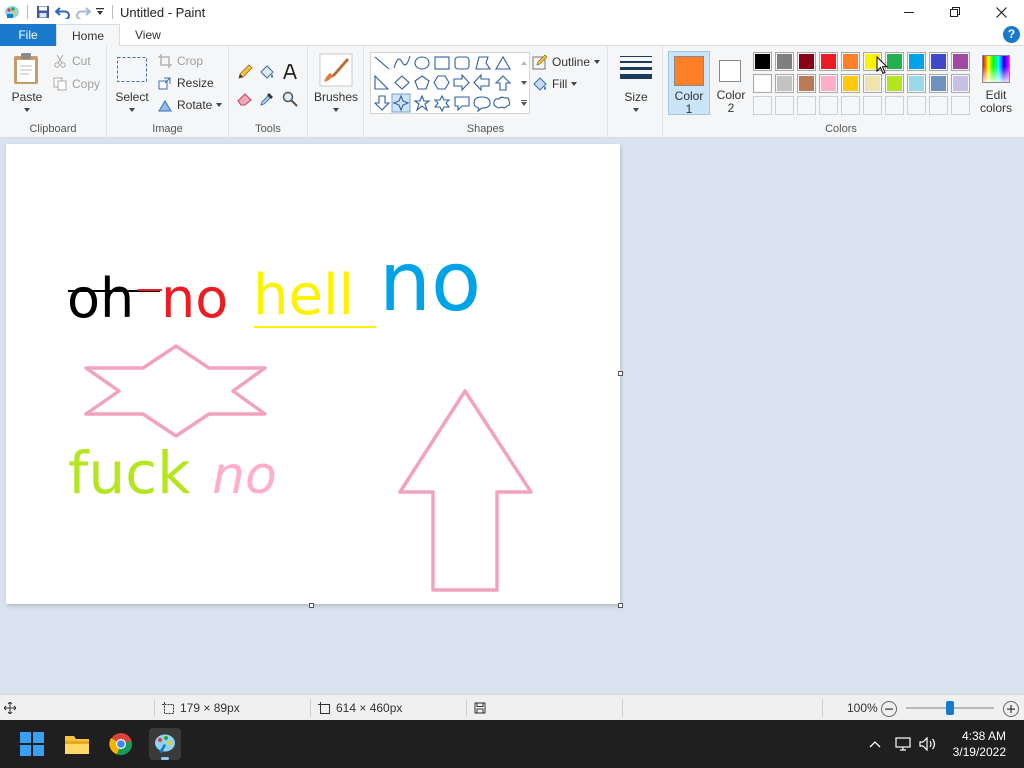 The height and width of the screenshot is (768, 1024). What do you see at coordinates (731, 83) in the screenshot?
I see `color2-button: Color 2` at bounding box center [731, 83].